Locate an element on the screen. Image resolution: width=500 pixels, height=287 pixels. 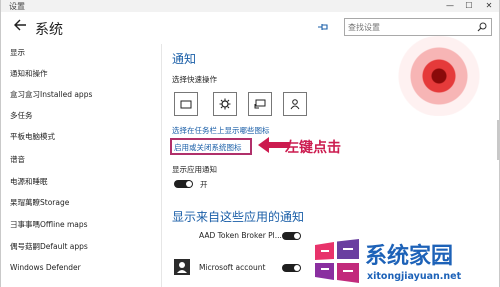
search-input is located at coordinates (408, 27).